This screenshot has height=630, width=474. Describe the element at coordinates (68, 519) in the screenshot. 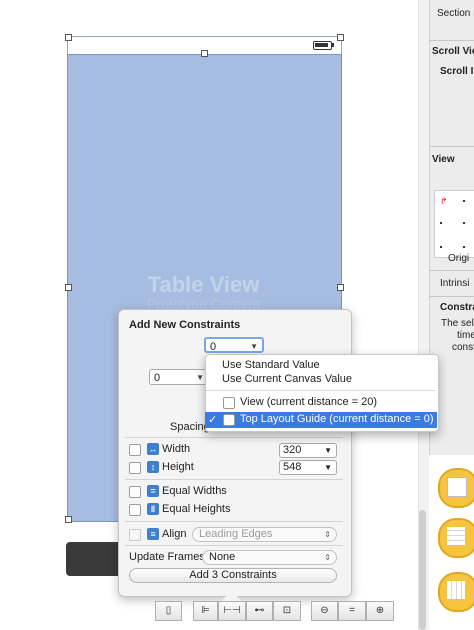

I see `resize-handle-bottom-left` at that location.